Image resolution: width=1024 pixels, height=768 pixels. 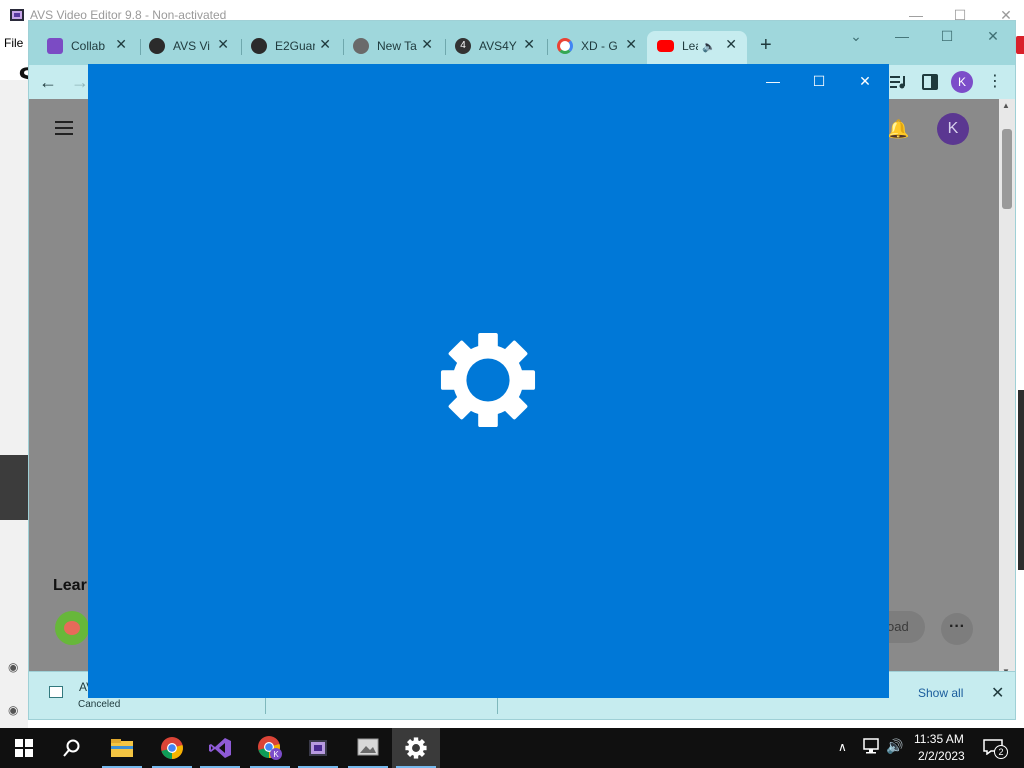 I want to click on tab-e2guardian: E2Guar ✕, so click(x=293, y=46).